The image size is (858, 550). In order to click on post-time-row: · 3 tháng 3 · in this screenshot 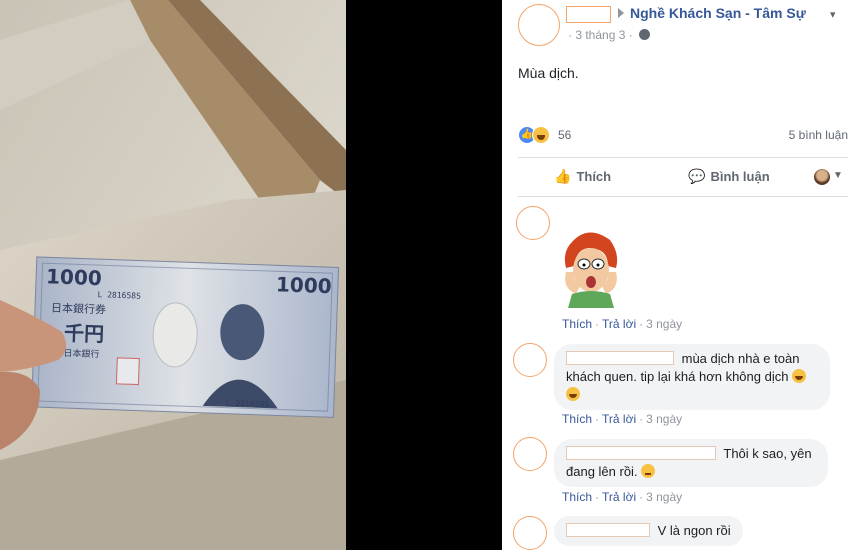, I will do `click(609, 35)`.